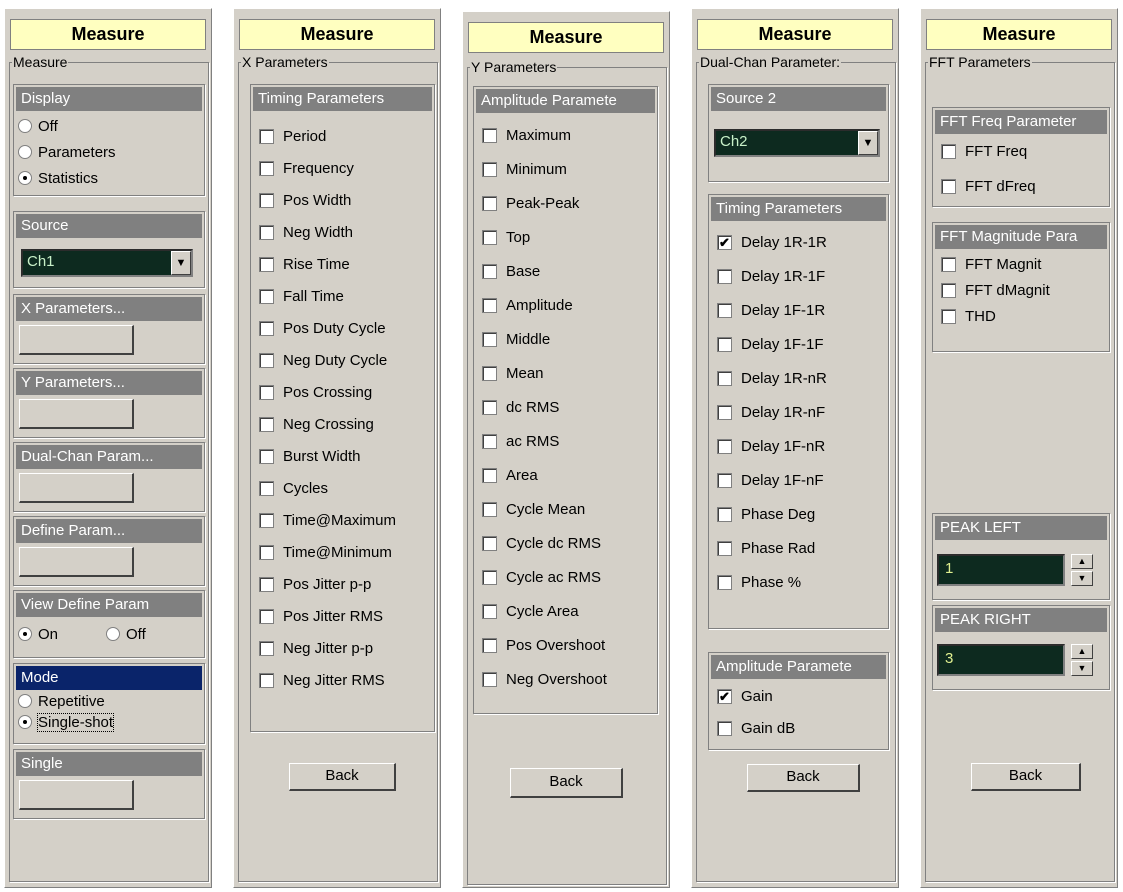  Describe the element at coordinates (554, 543) in the screenshot. I see `checkbox-label: Cycle dc RMS` at that location.